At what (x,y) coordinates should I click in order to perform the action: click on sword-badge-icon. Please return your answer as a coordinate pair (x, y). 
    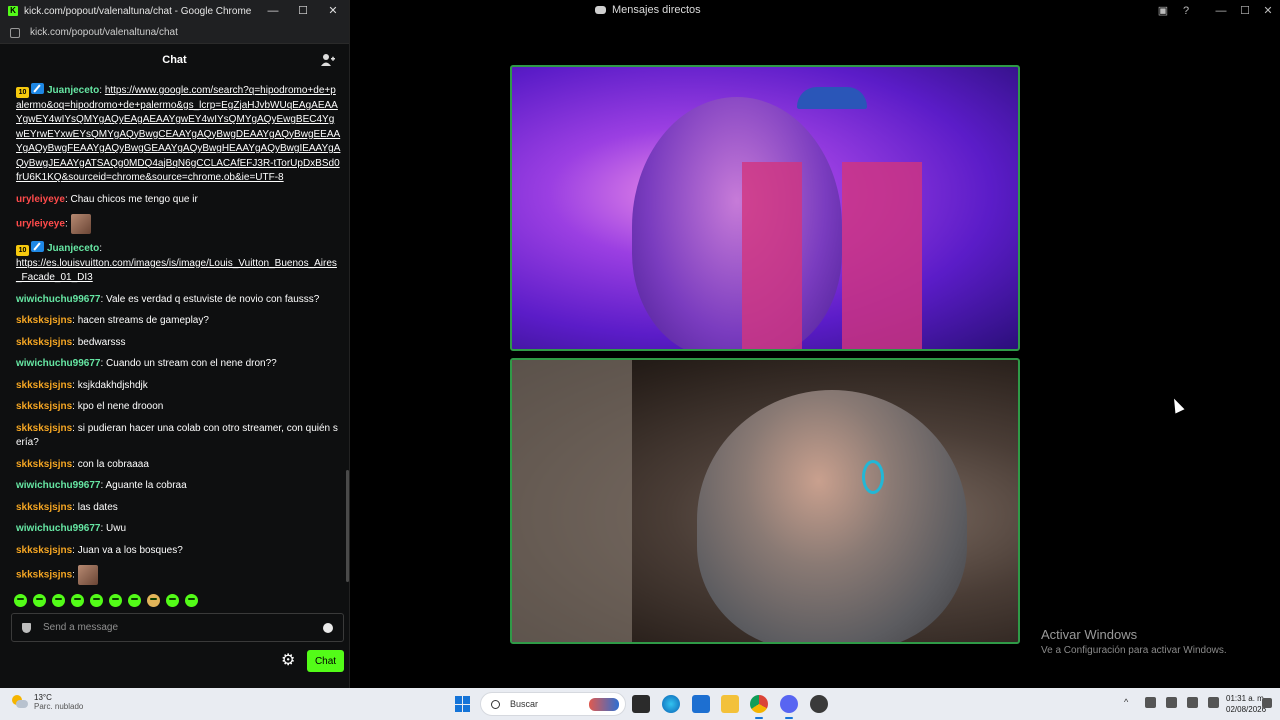
    Looking at the image, I should click on (37, 88).